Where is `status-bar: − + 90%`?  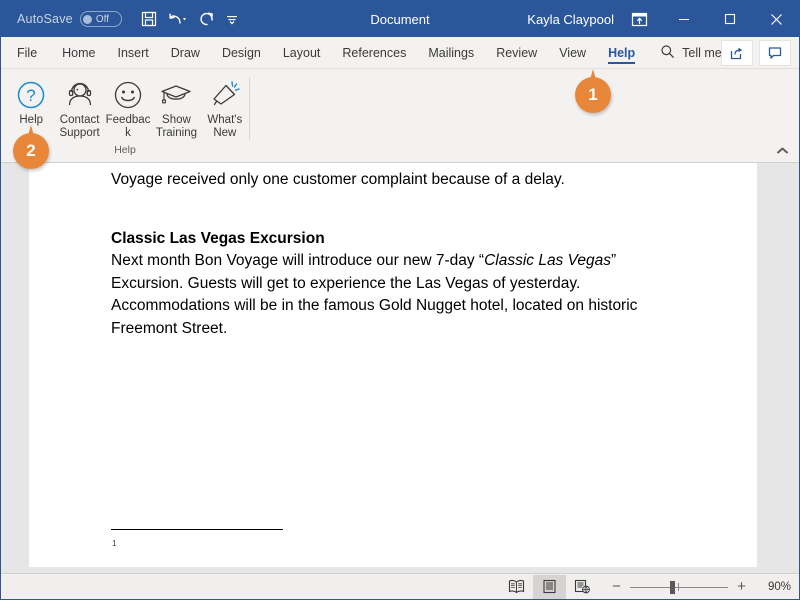
status-bar: − + 90% is located at coordinates (400, 586).